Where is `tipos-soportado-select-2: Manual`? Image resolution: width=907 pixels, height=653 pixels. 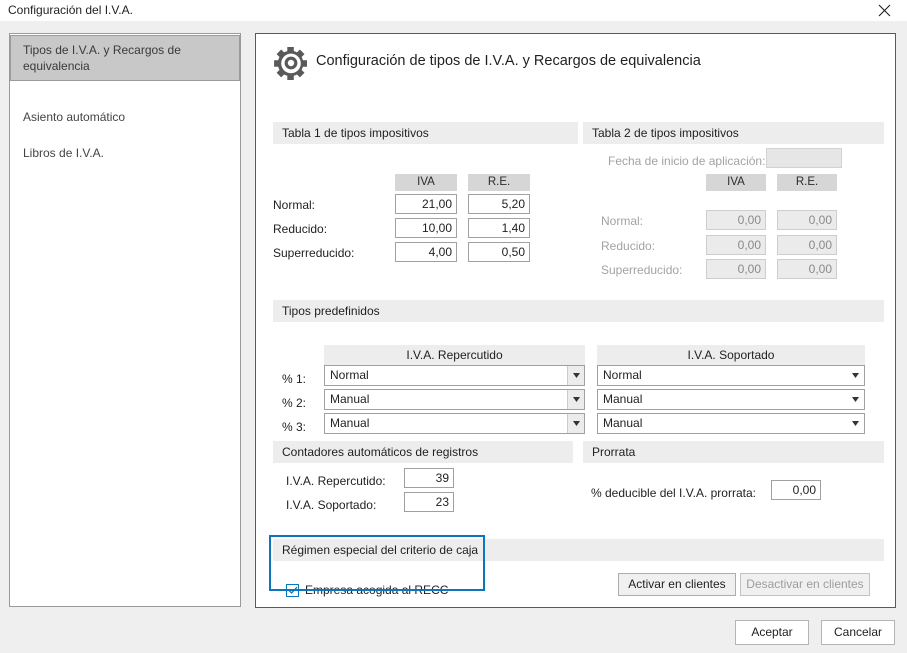
tipos-soportado-select-2: Manual is located at coordinates (731, 399).